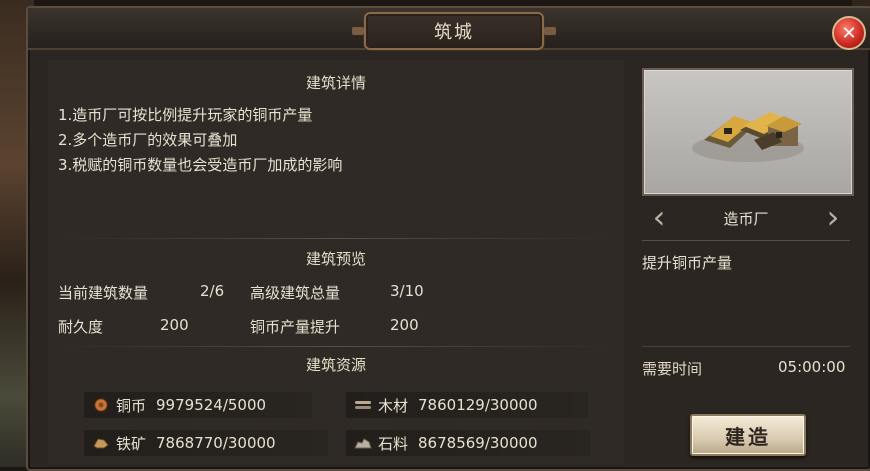  What do you see at coordinates (131, 443) in the screenshot?
I see `resource-name: 铁矿` at bounding box center [131, 443].